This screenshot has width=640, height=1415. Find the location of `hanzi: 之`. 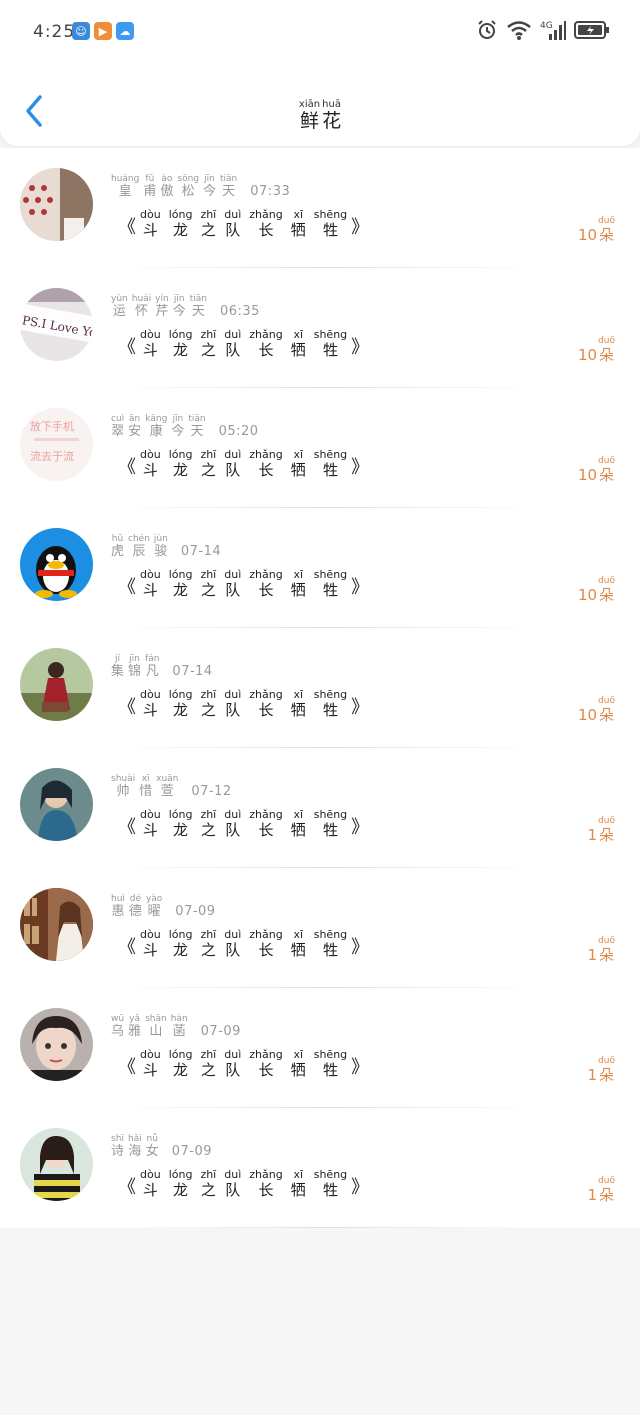

hanzi: 之 is located at coordinates (208, 470).